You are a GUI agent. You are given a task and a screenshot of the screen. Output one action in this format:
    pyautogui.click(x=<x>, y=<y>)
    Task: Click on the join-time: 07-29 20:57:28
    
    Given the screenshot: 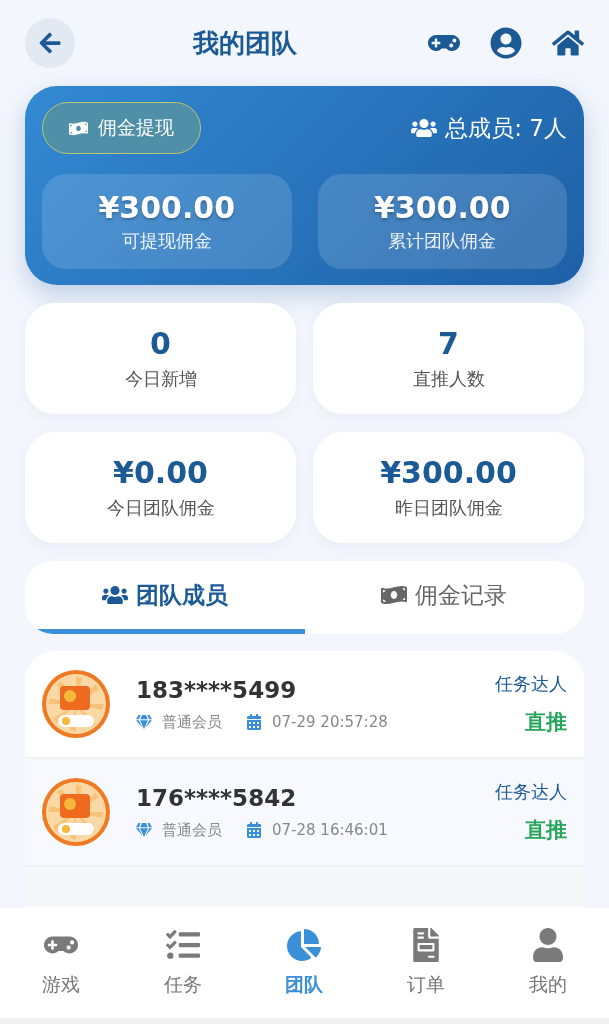 What is the action you would take?
    pyautogui.click(x=330, y=722)
    